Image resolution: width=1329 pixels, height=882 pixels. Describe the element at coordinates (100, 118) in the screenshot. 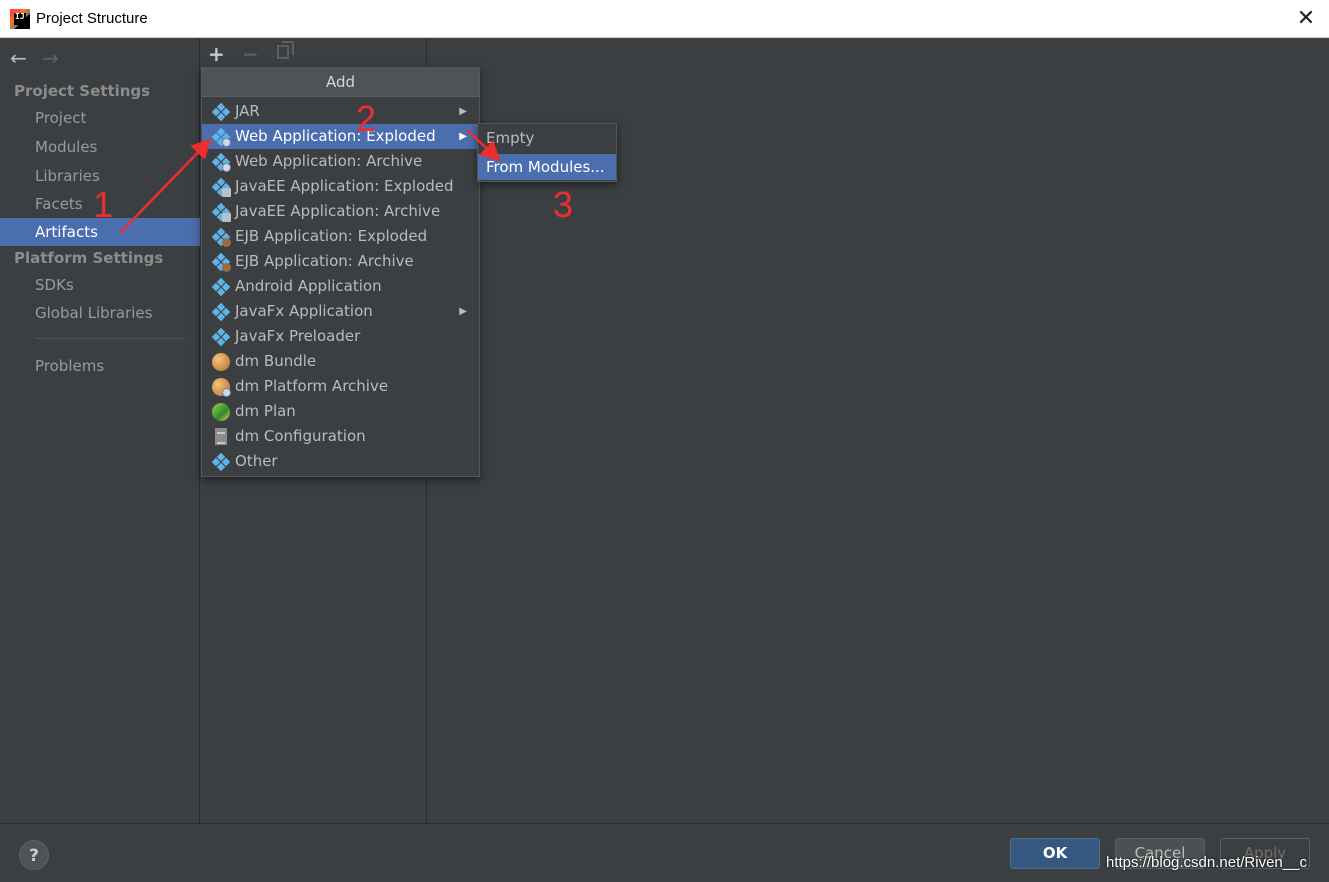

I see `sidebar-item-project: Project` at that location.